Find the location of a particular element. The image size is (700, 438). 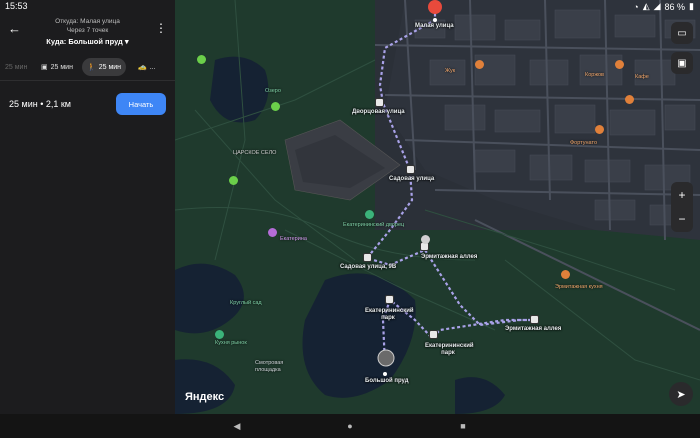

place-ek-dvorets: Екатерининский дворец is located at coordinates (374, 225).